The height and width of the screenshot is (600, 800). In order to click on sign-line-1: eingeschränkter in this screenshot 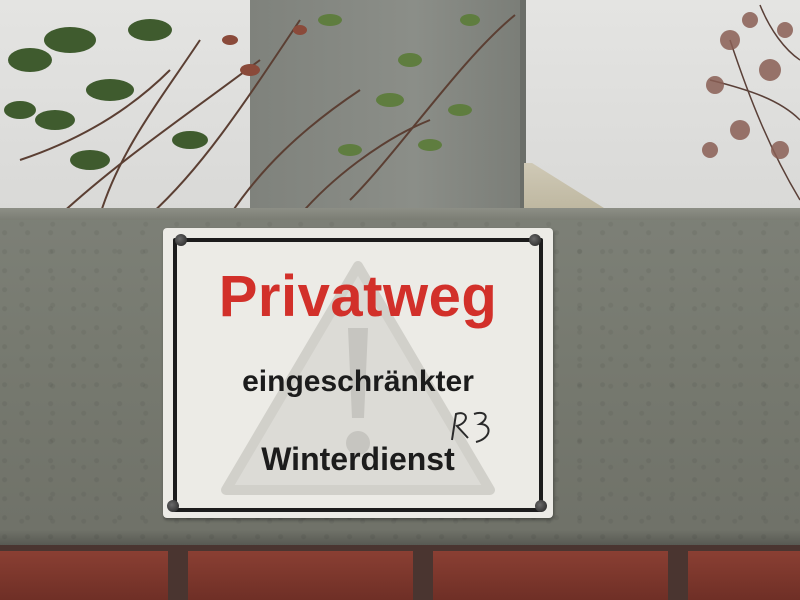, I will do `click(358, 381)`.